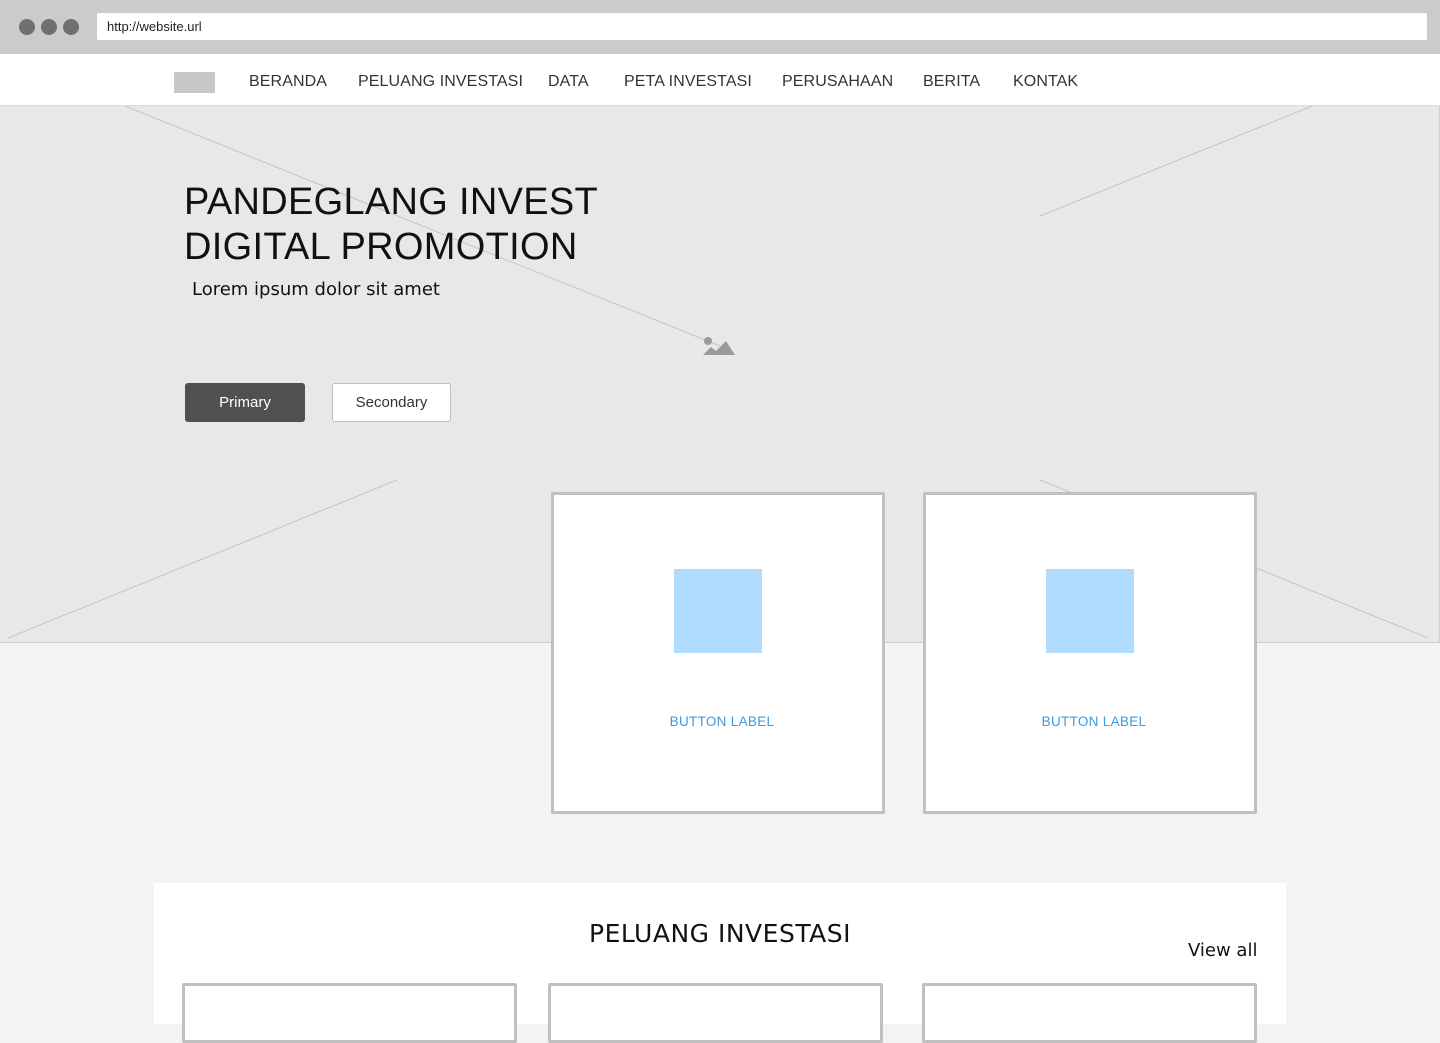  I want to click on nav-item-berita: BERITA, so click(951, 82).